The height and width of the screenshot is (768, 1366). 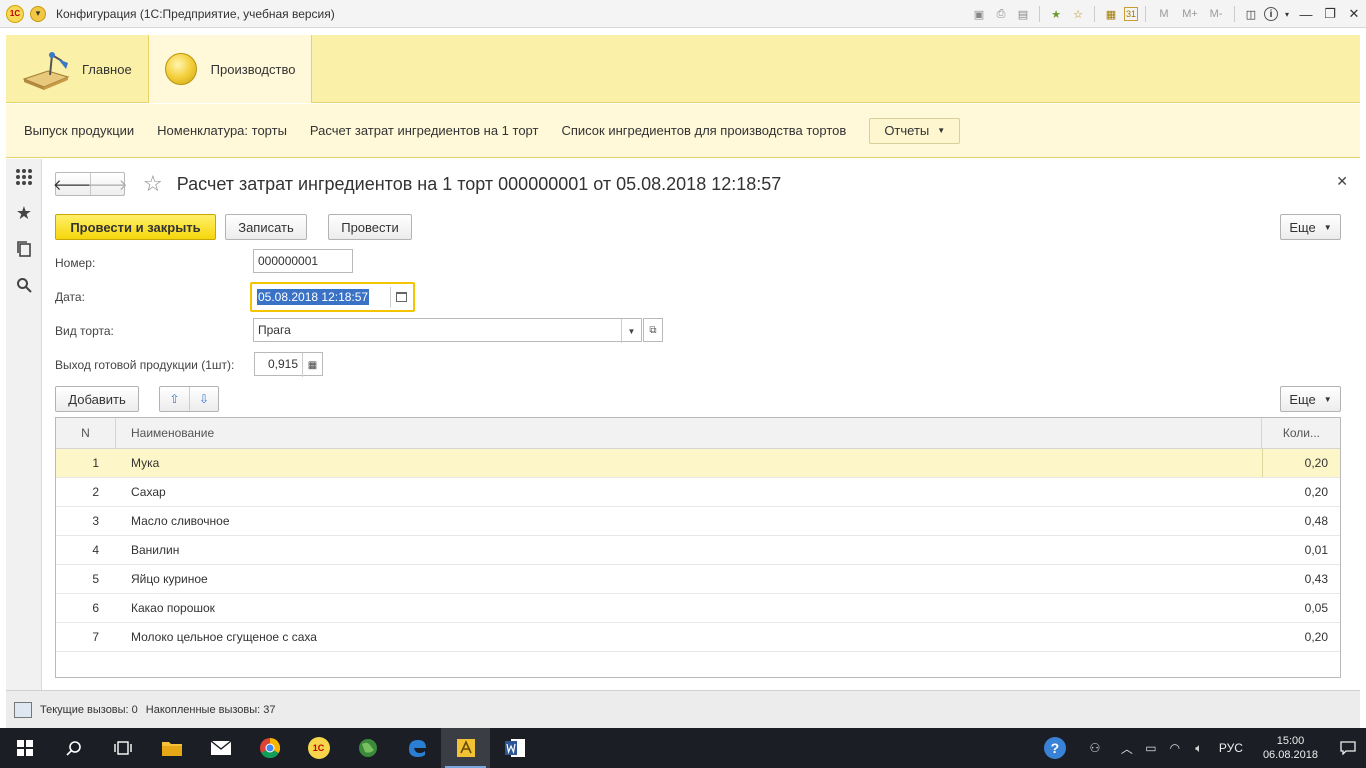 I want to click on memory-minus-button: M-, so click(x=1216, y=14).